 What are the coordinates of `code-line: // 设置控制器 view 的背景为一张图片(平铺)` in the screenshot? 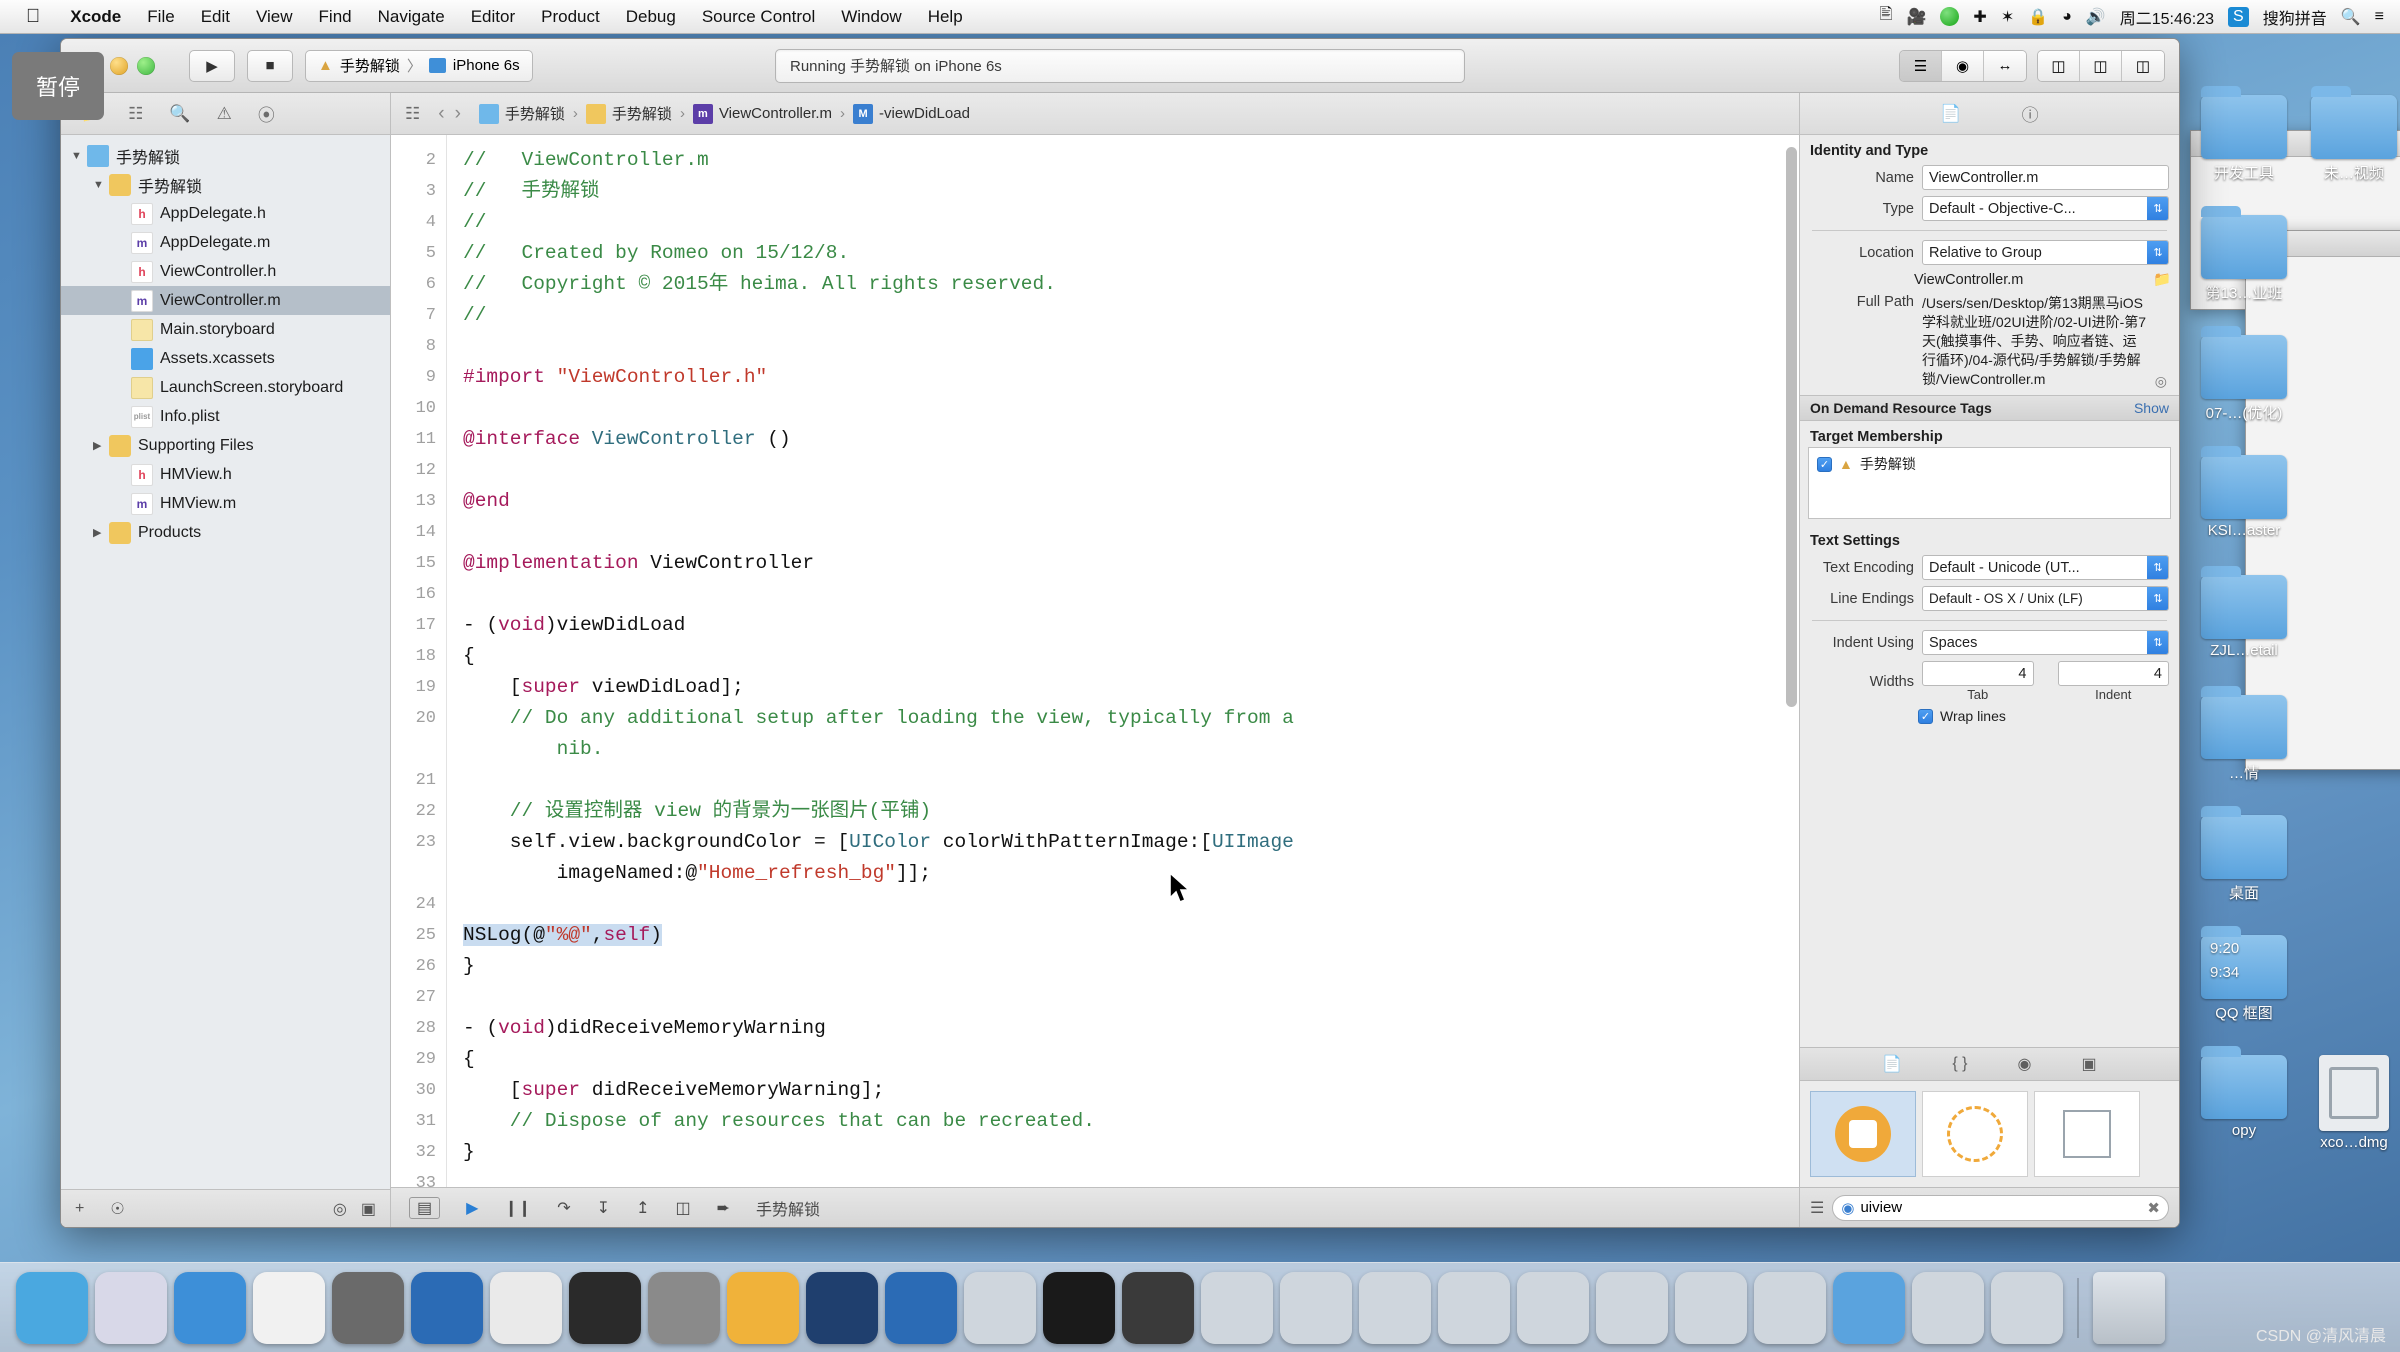 It's located at (1131, 811).